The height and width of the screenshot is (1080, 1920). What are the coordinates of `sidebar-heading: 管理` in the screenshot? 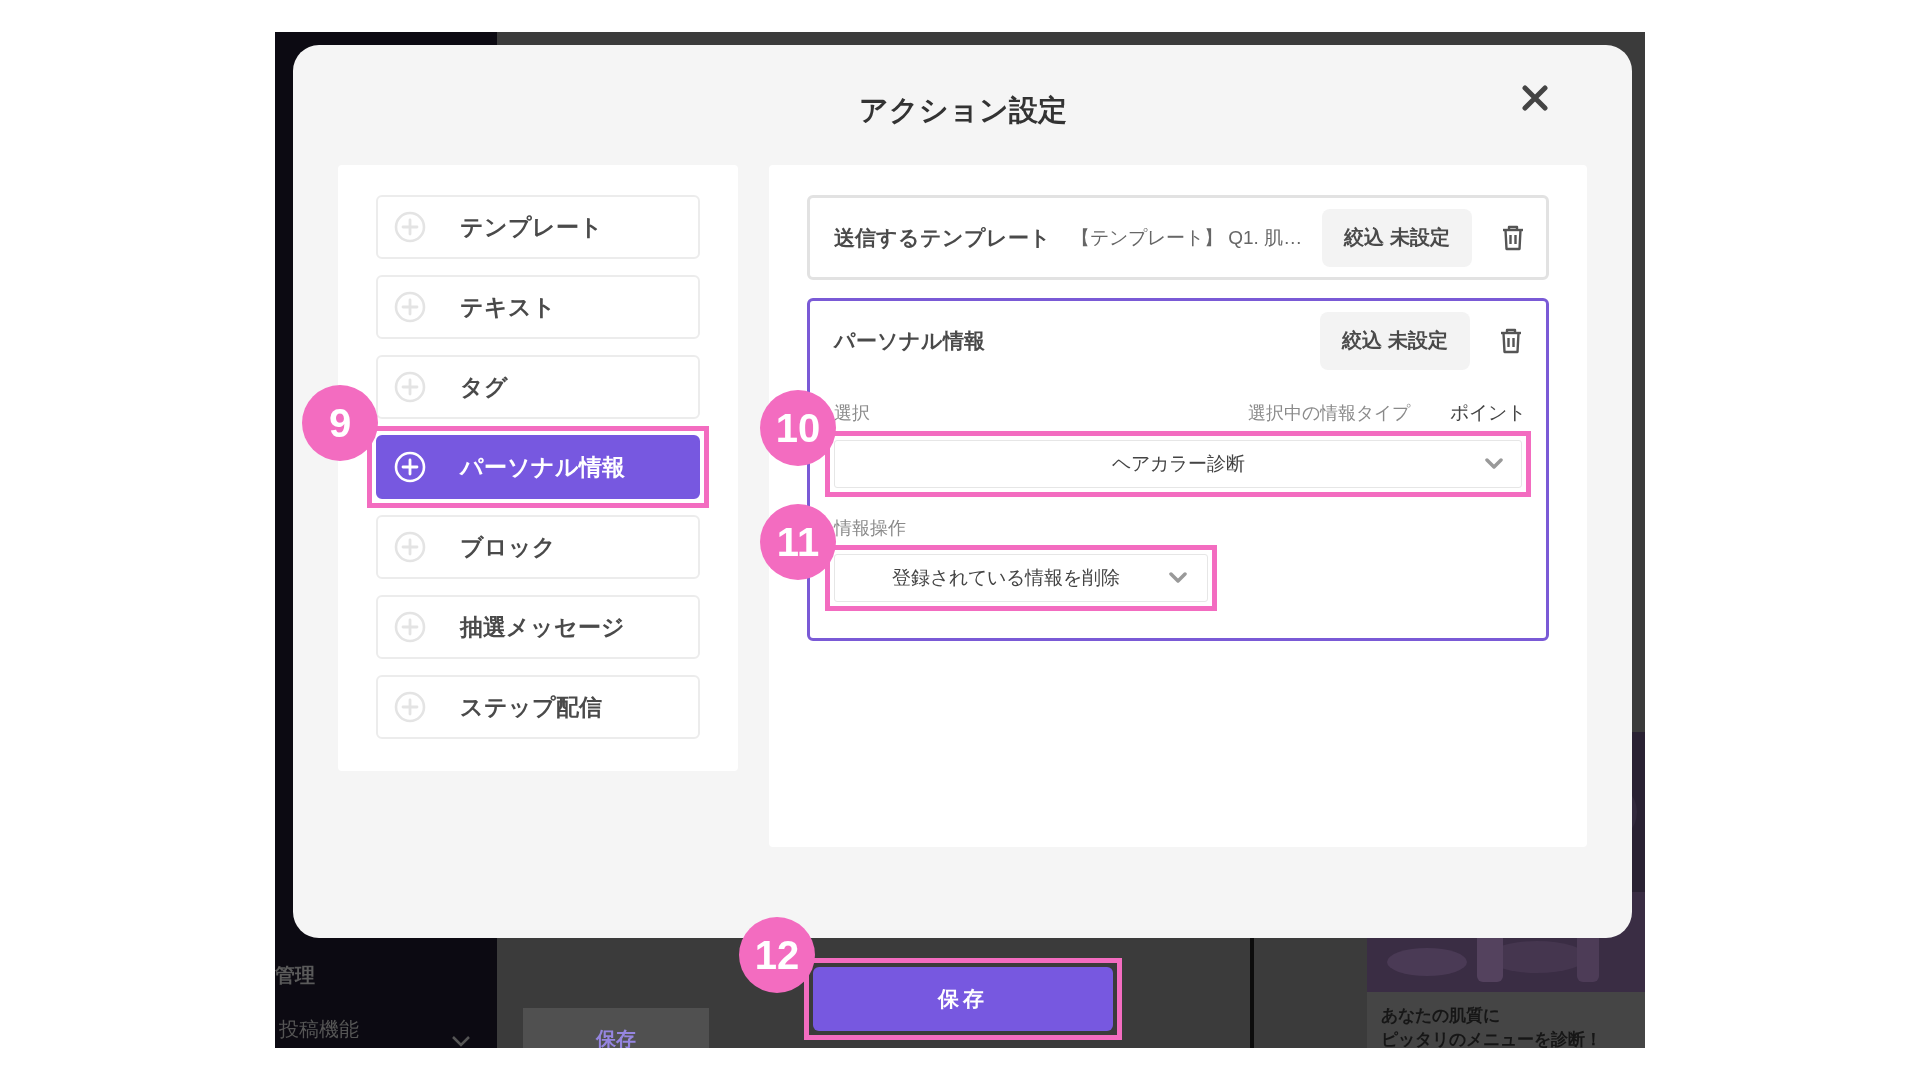 It's located at (295, 975).